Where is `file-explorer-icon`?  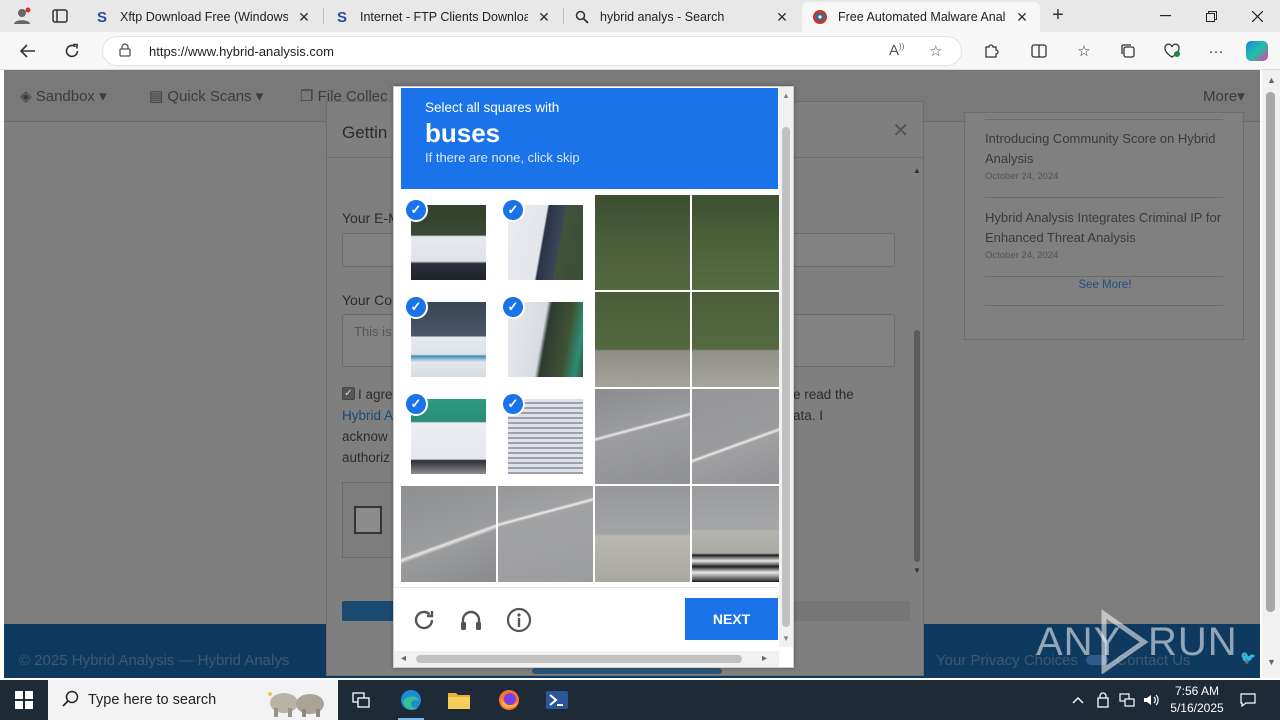 file-explorer-icon is located at coordinates (459, 700).